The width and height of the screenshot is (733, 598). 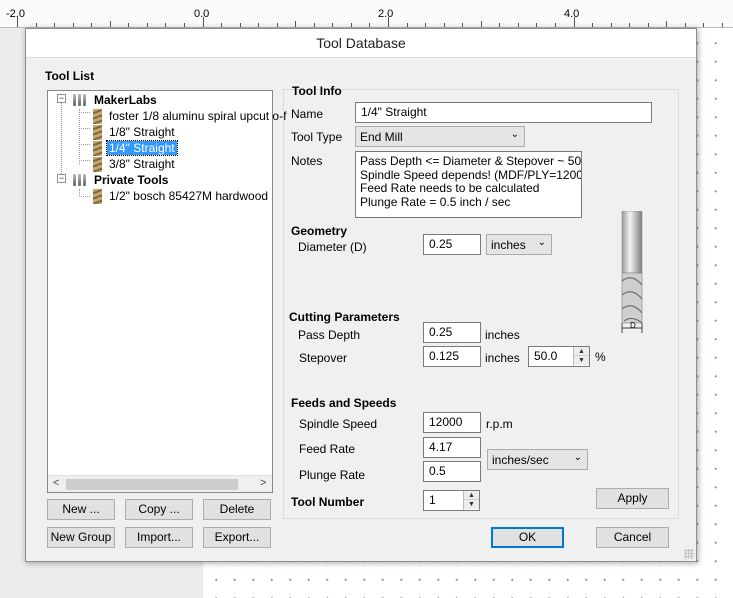 What do you see at coordinates (263, 483) in the screenshot?
I see `scroll-right-icon: >` at bounding box center [263, 483].